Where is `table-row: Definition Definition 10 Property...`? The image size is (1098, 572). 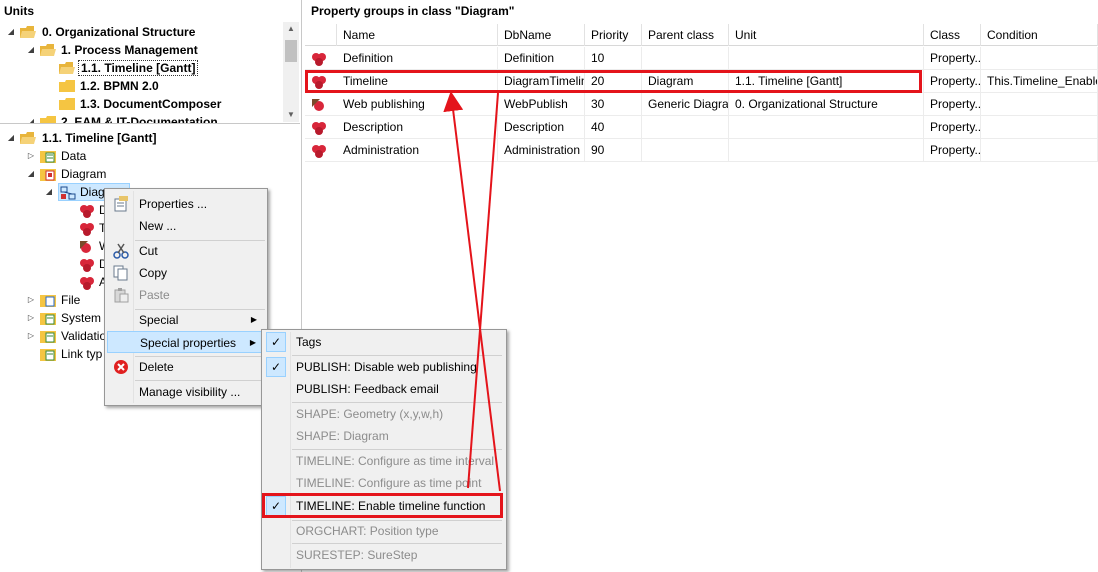
table-row: Definition Definition 10 Property... is located at coordinates (701, 58).